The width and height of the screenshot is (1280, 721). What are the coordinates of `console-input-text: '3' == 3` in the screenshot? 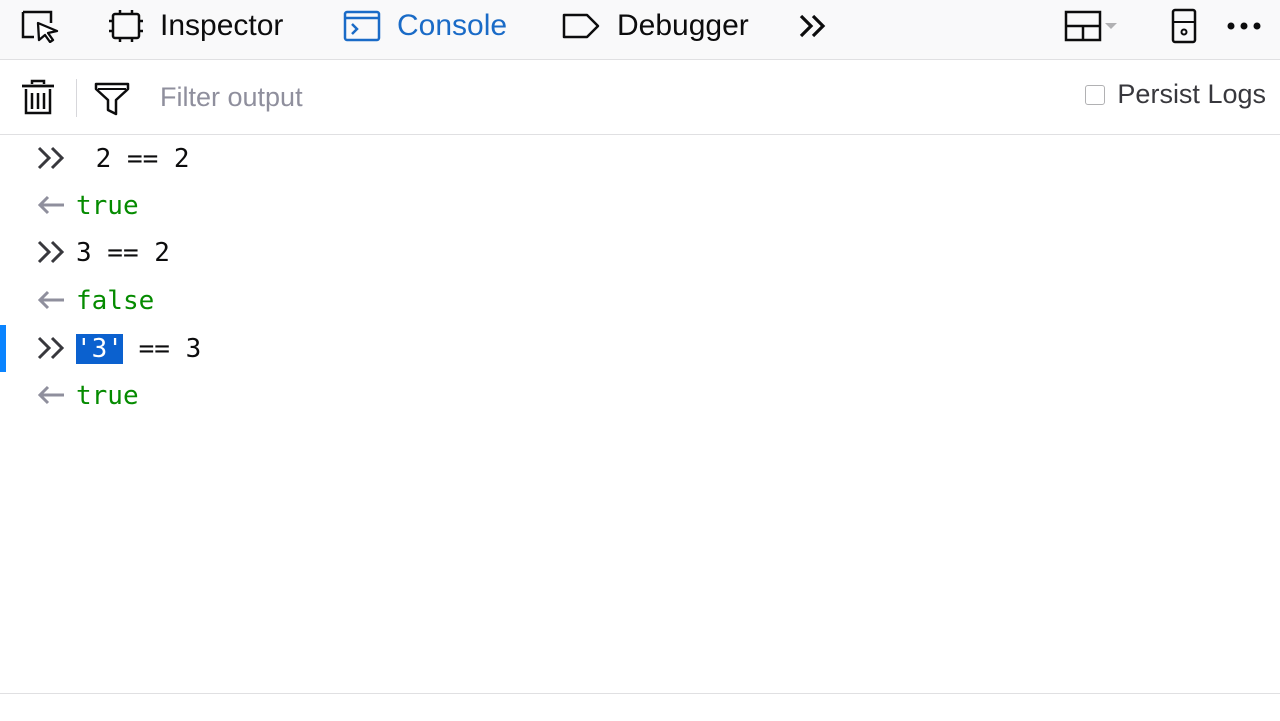 It's located at (139, 348).